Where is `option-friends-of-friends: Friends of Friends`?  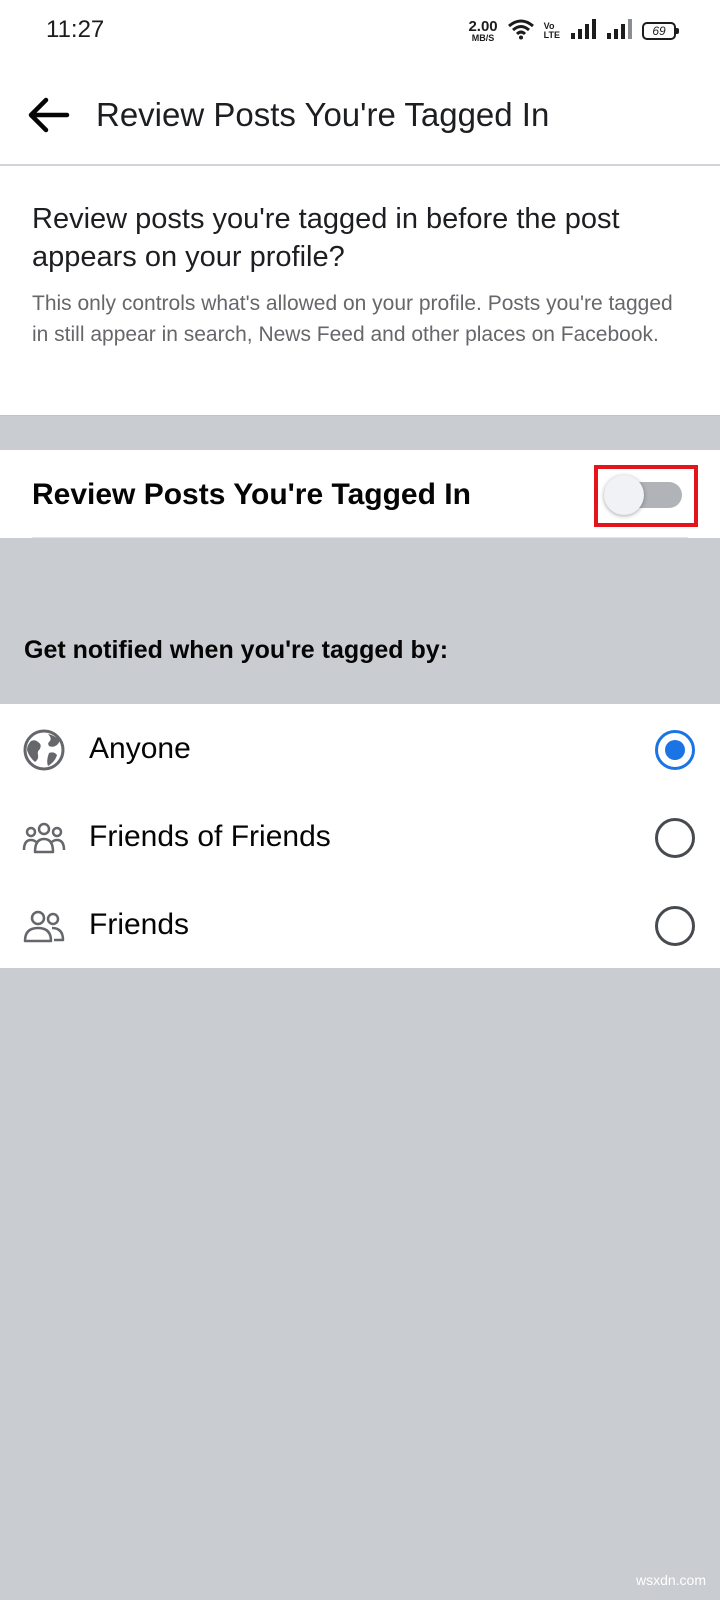
option-friends-of-friends: Friends of Friends is located at coordinates (360, 836).